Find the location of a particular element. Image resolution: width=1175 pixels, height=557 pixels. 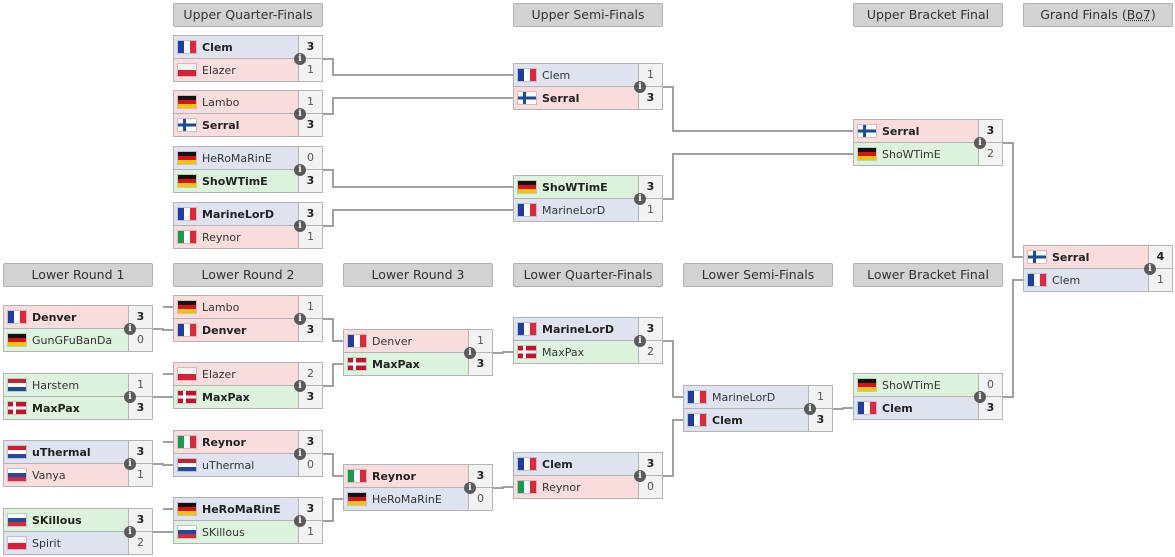

player-name-cell: Vanya is located at coordinates (66, 475).